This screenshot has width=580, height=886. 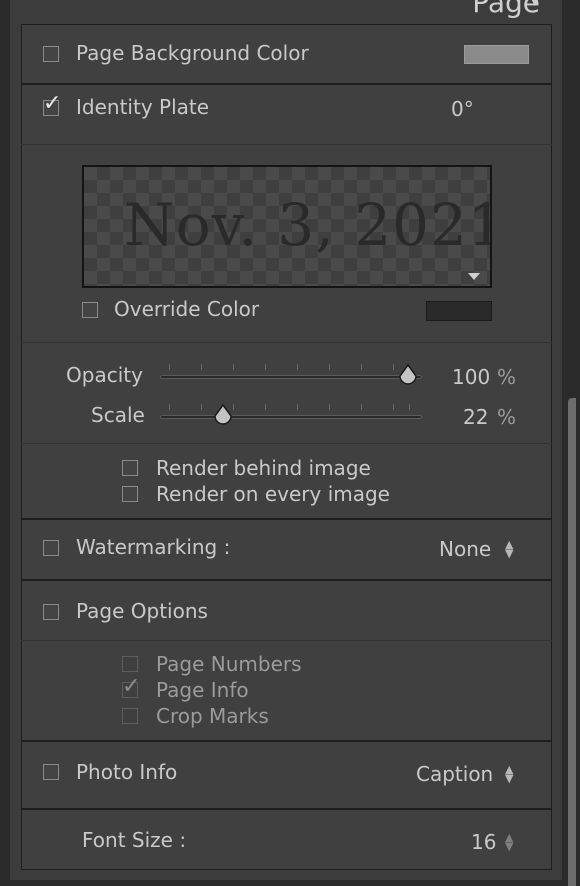 I want to click on scrollbar, so click(x=572, y=642).